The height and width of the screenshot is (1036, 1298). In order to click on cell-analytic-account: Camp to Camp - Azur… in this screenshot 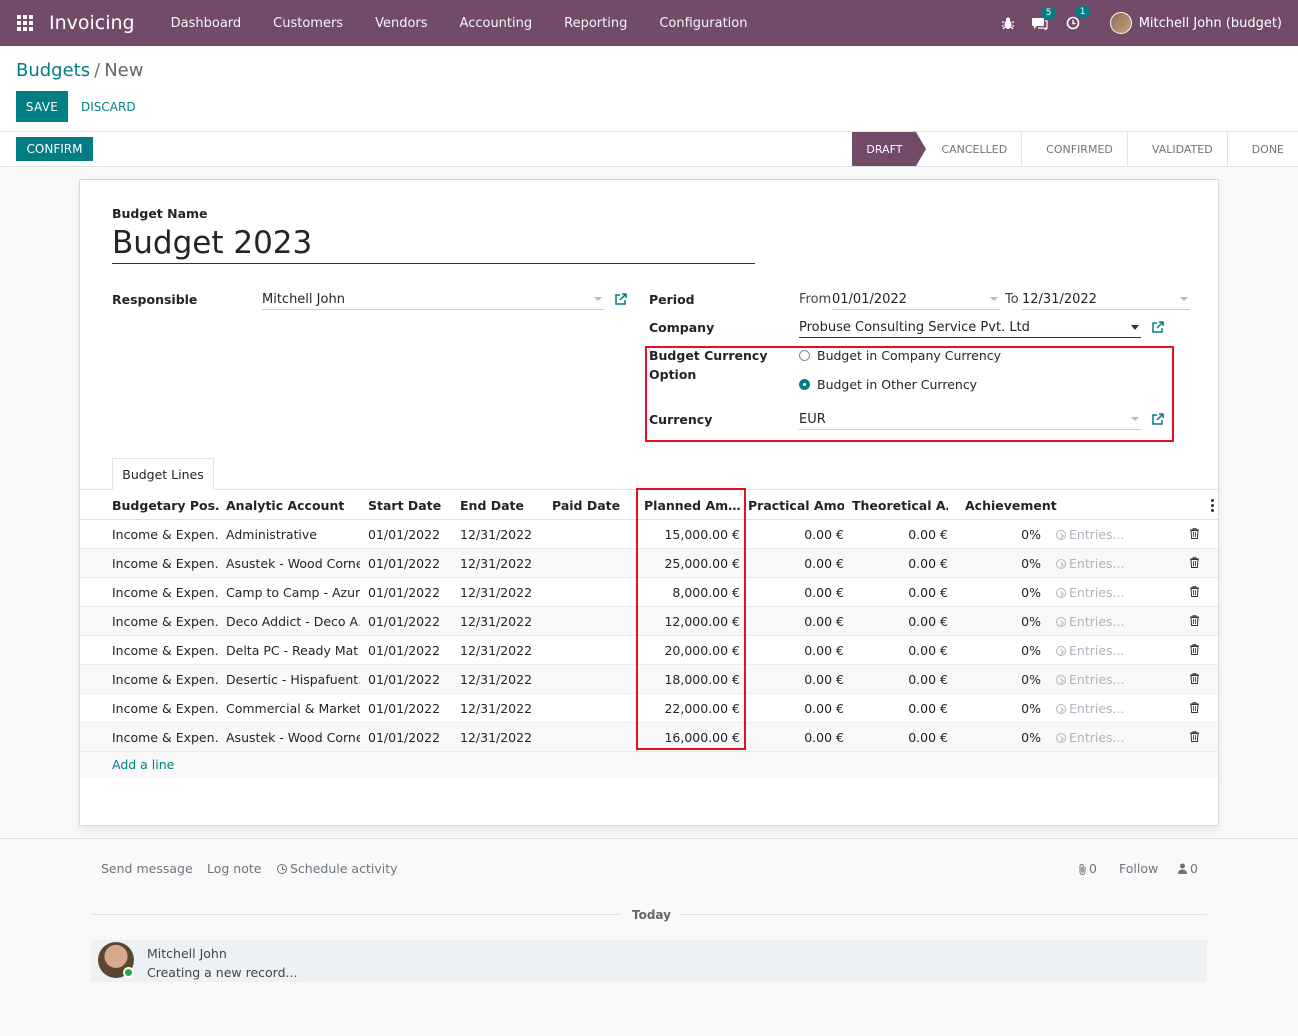, I will do `click(293, 592)`.